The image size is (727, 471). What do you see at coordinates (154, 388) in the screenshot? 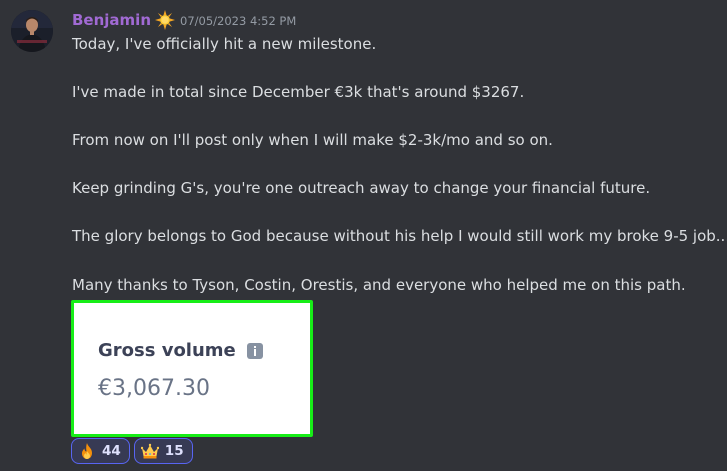
I see `gross-volume-value: €3,067.30` at bounding box center [154, 388].